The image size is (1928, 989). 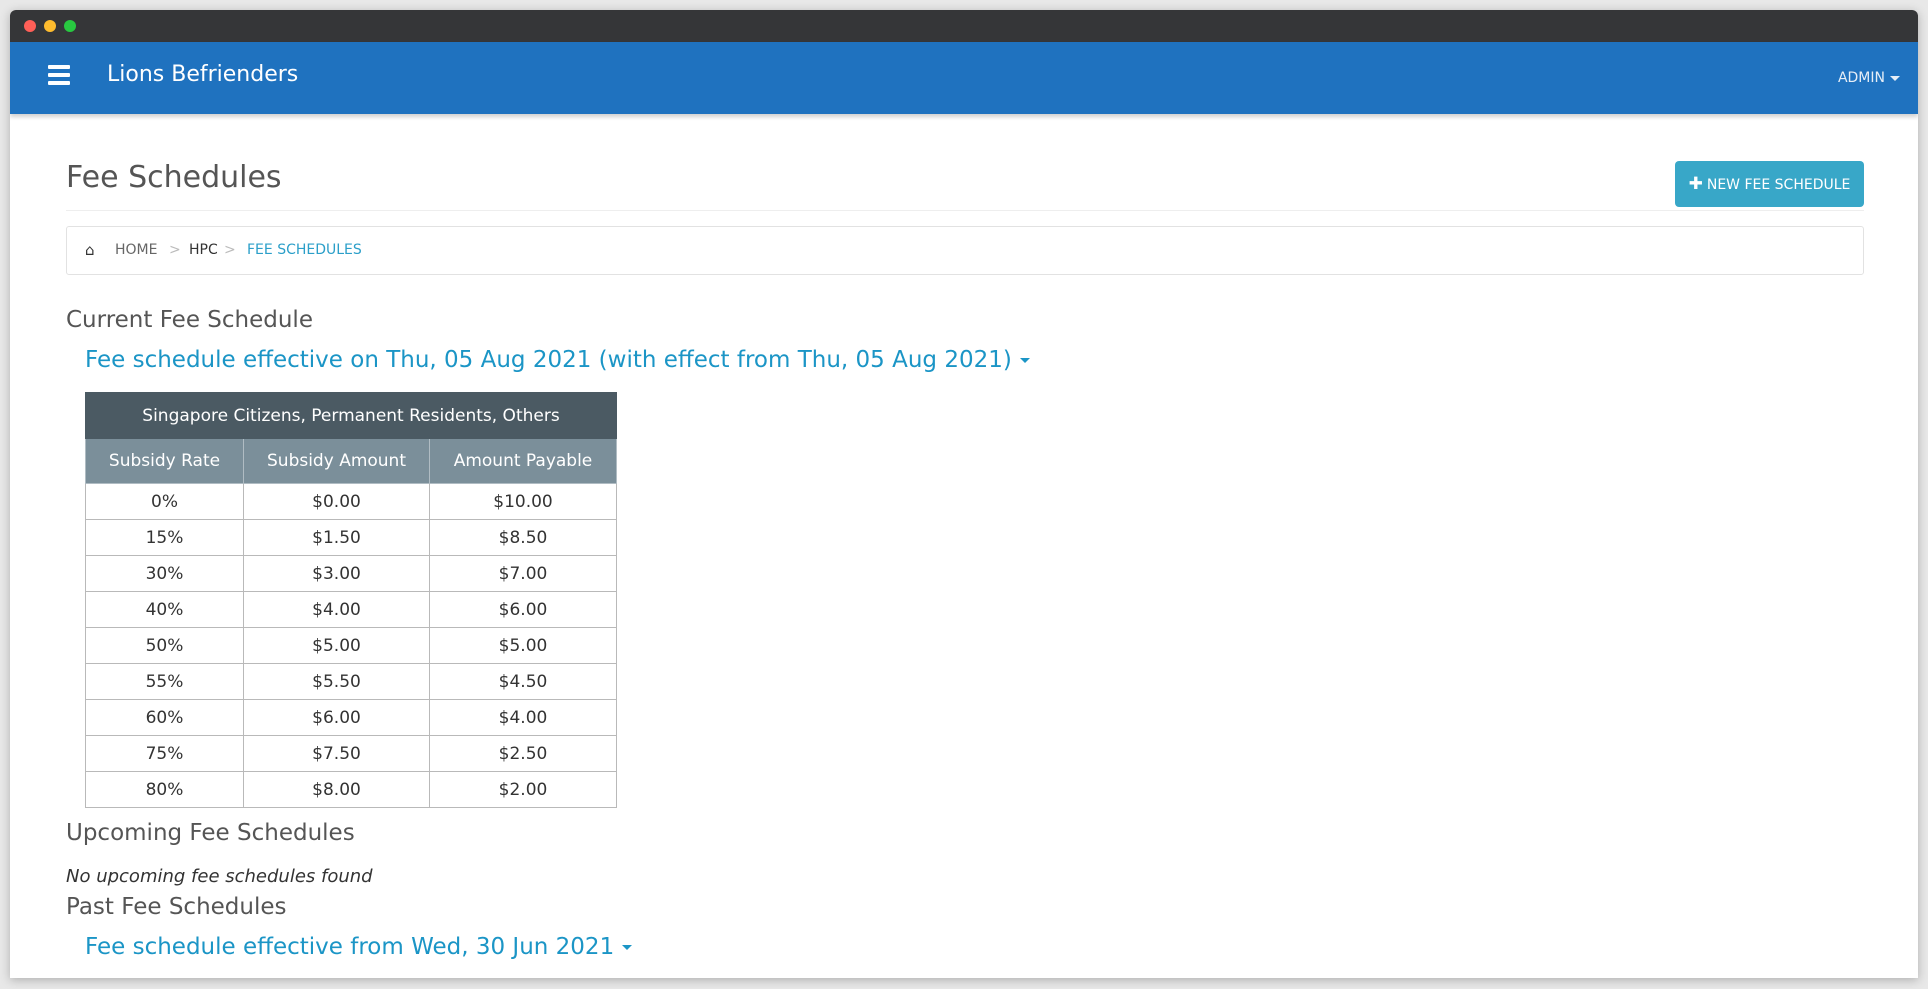 I want to click on amount-payable-cell: $4.50, so click(x=523, y=681).